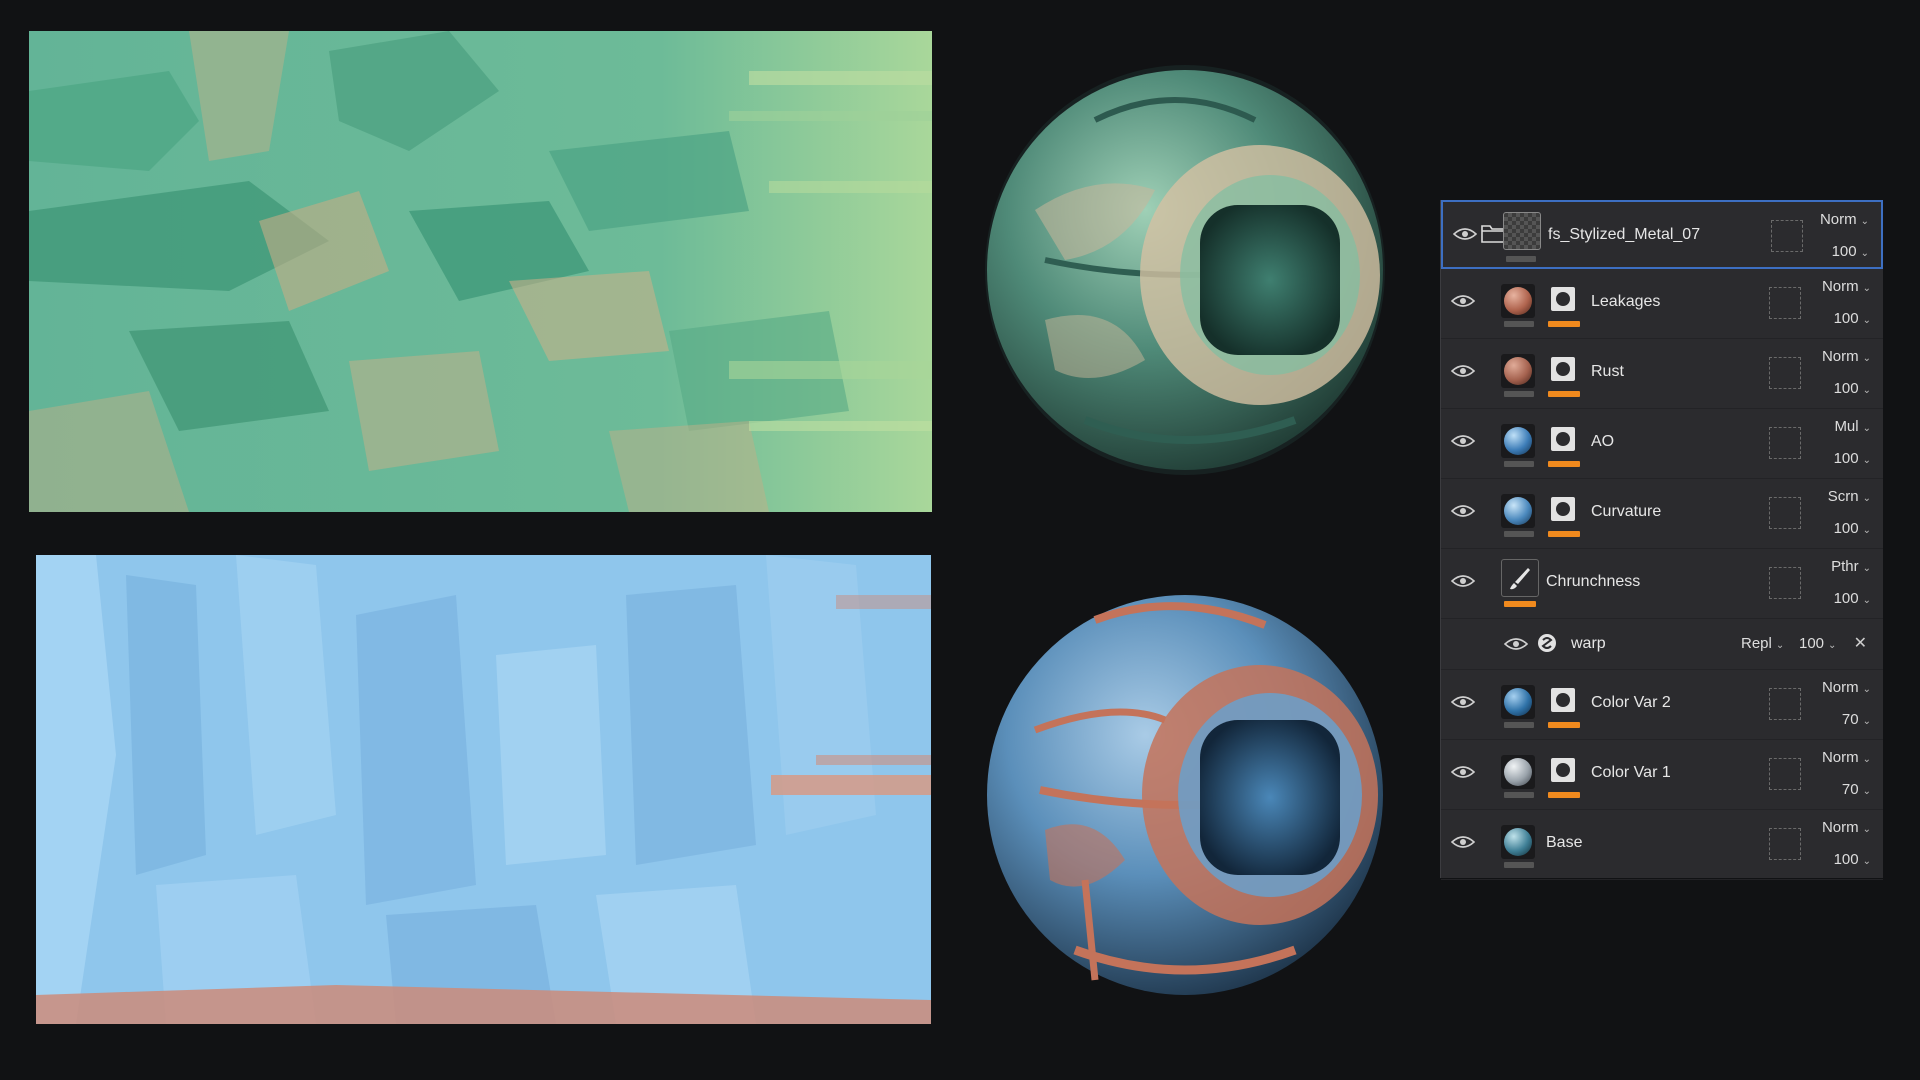 The width and height of the screenshot is (1920, 1080). I want to click on paint-brush-icon, so click(1520, 578).